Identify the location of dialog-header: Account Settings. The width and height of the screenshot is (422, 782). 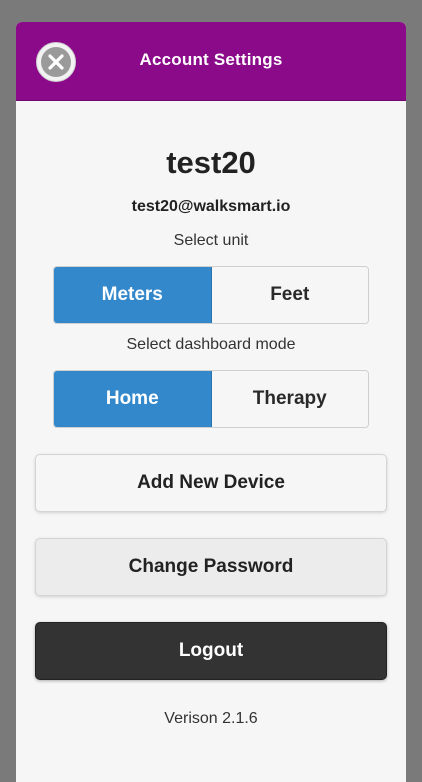
(211, 61).